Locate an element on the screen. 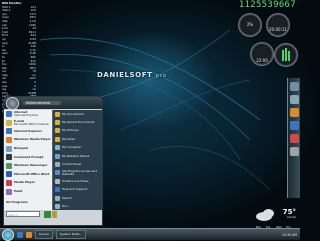  program-text: Command Prompt is located at coordinates (28, 157).